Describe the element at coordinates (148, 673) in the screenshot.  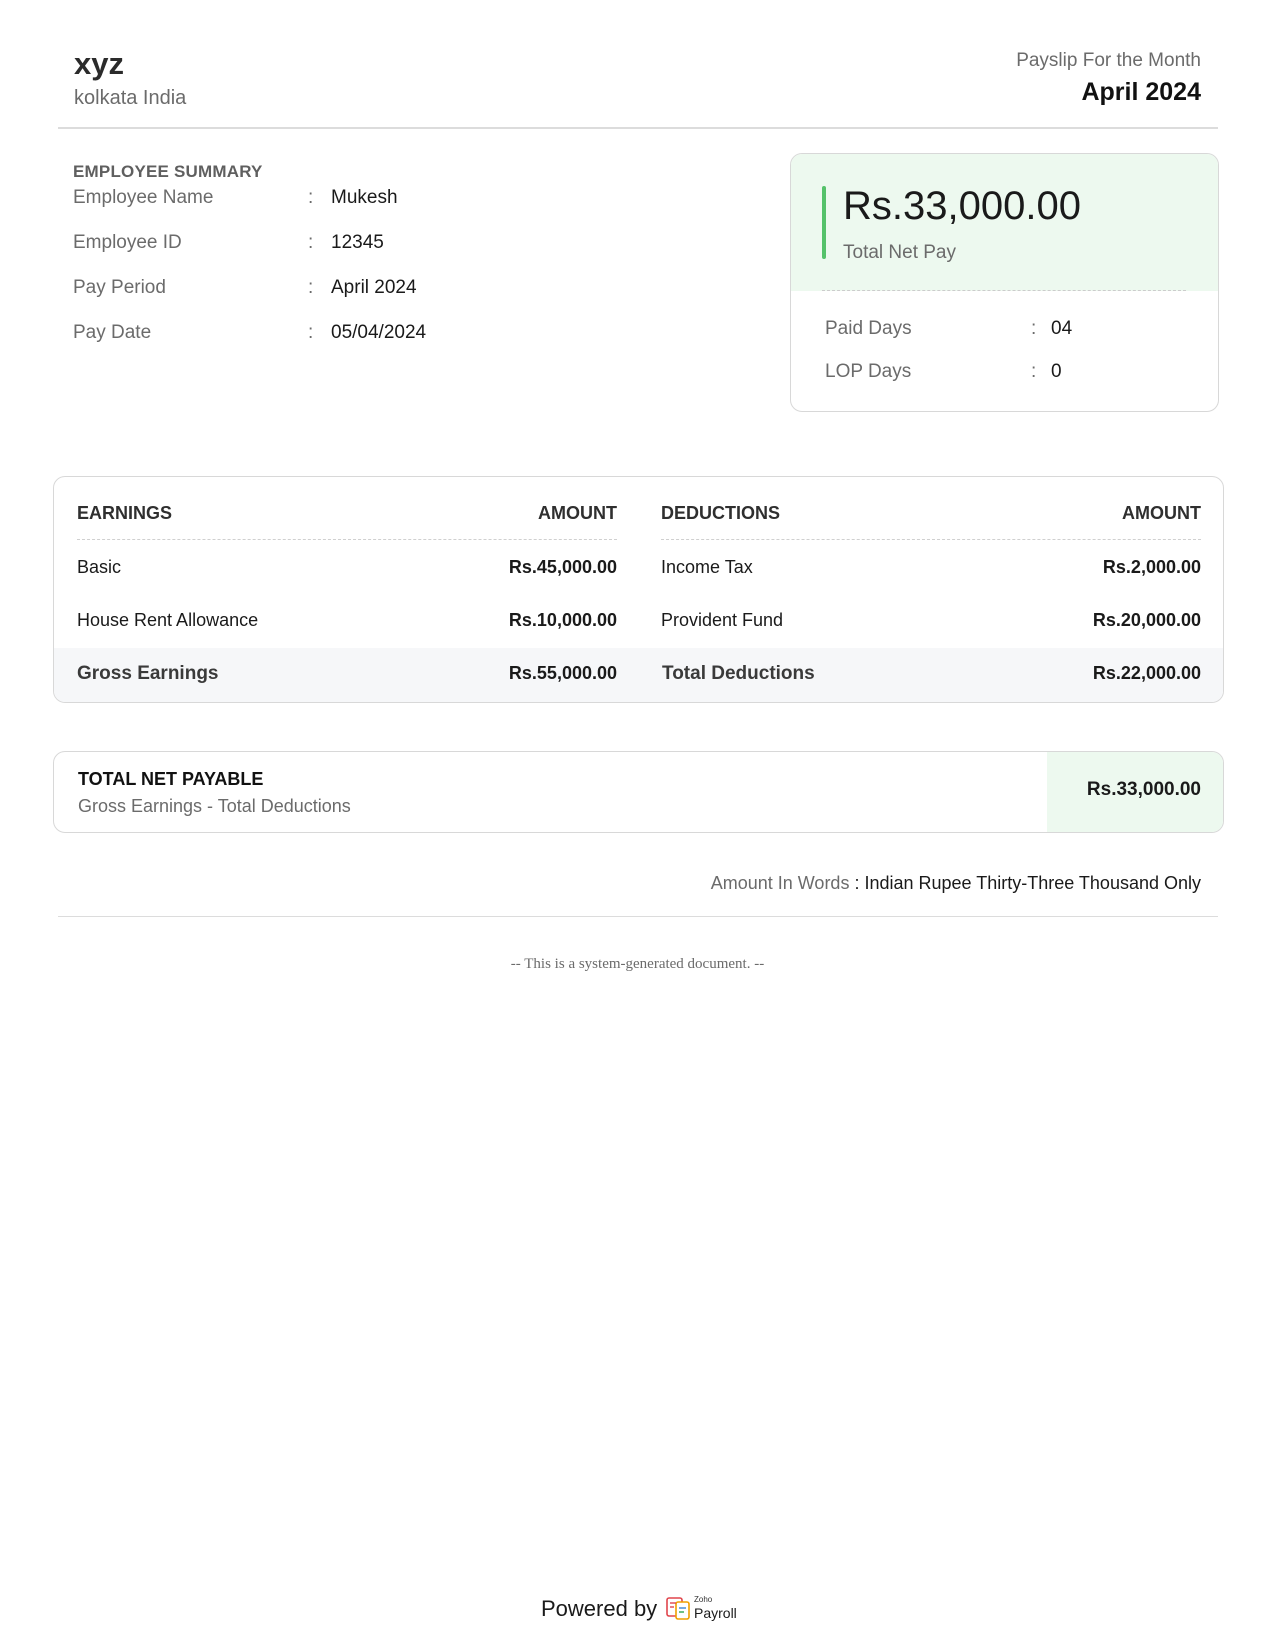
I see `gross-earnings-label: Gross Earnings` at that location.